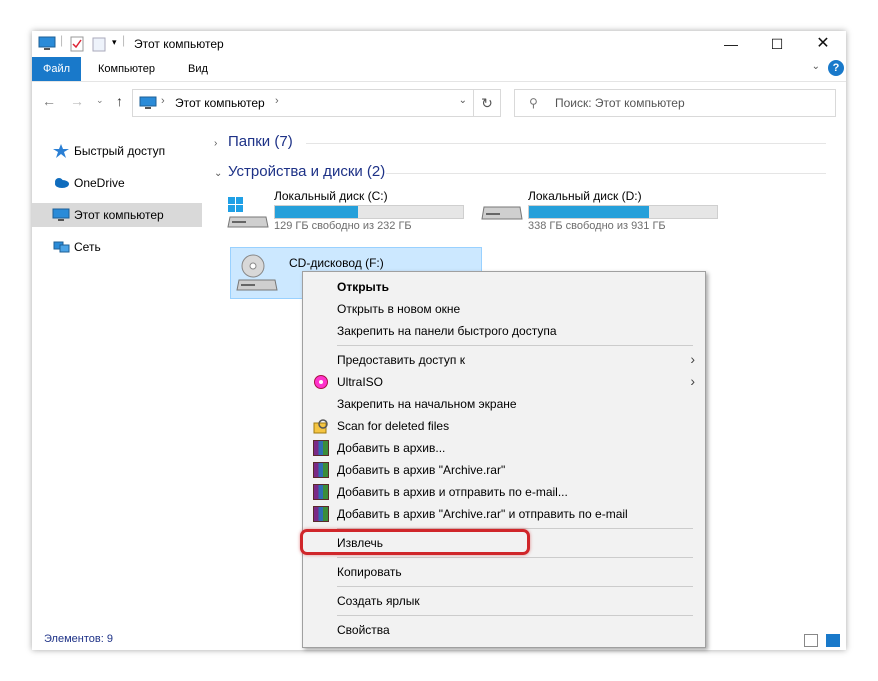  What do you see at coordinates (307, 171) in the screenshot?
I see `group-label: Устройства и диски (2)` at bounding box center [307, 171].